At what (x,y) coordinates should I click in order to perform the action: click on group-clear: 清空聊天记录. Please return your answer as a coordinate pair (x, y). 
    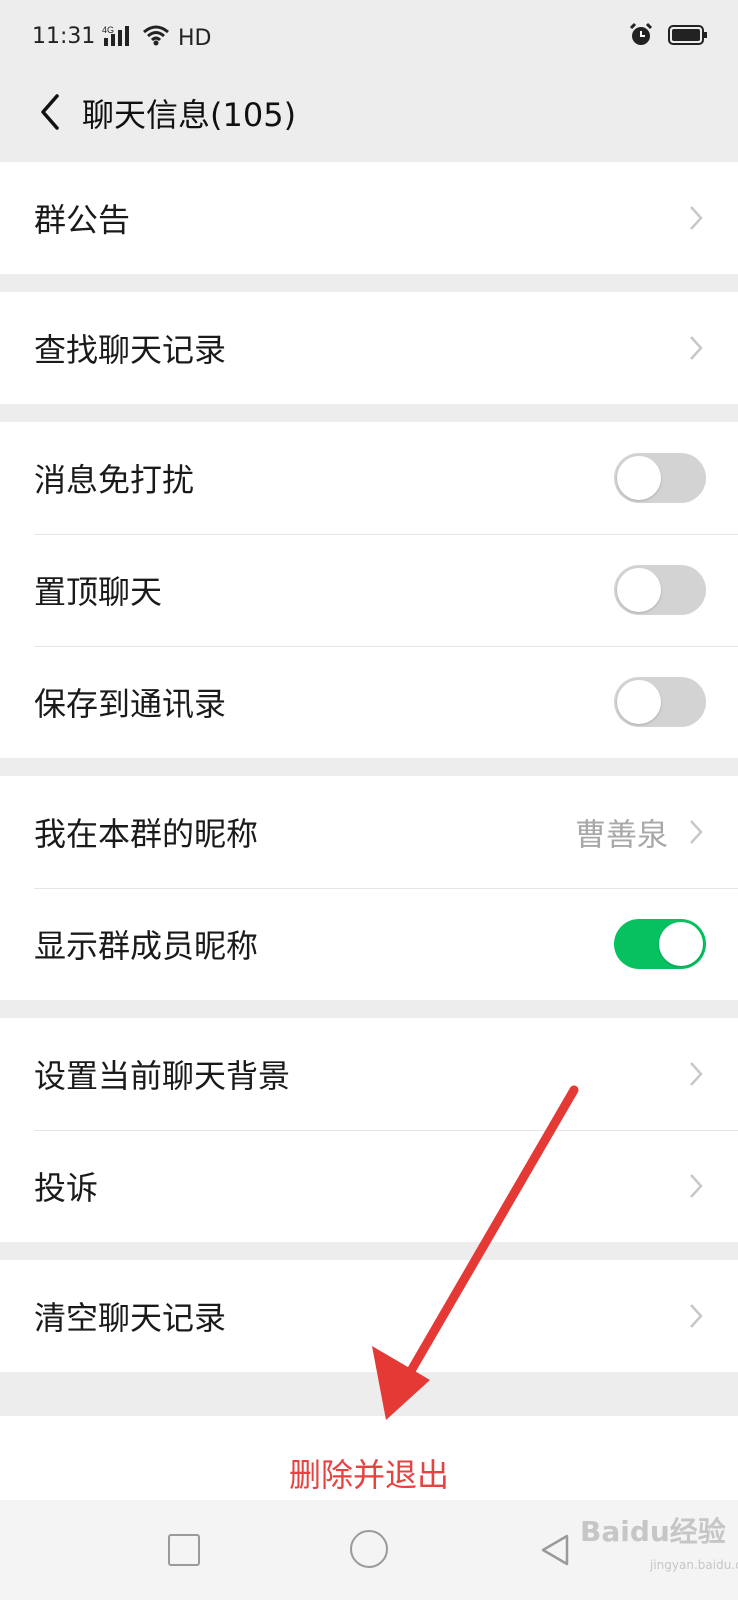
    Looking at the image, I should click on (369, 1316).